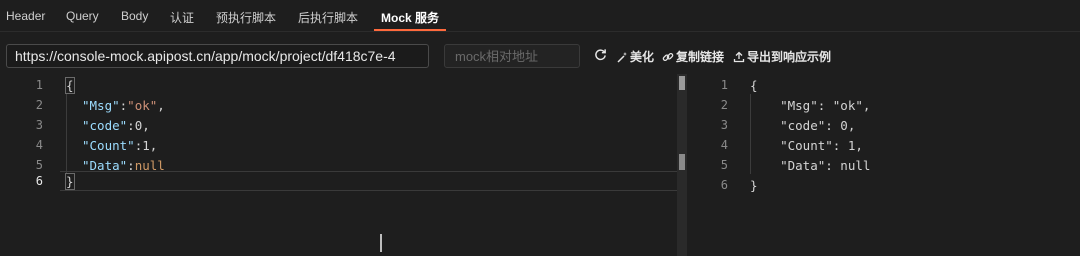  What do you see at coordinates (789, 57) in the screenshot?
I see `export-label: 导出到响应示例` at bounding box center [789, 57].